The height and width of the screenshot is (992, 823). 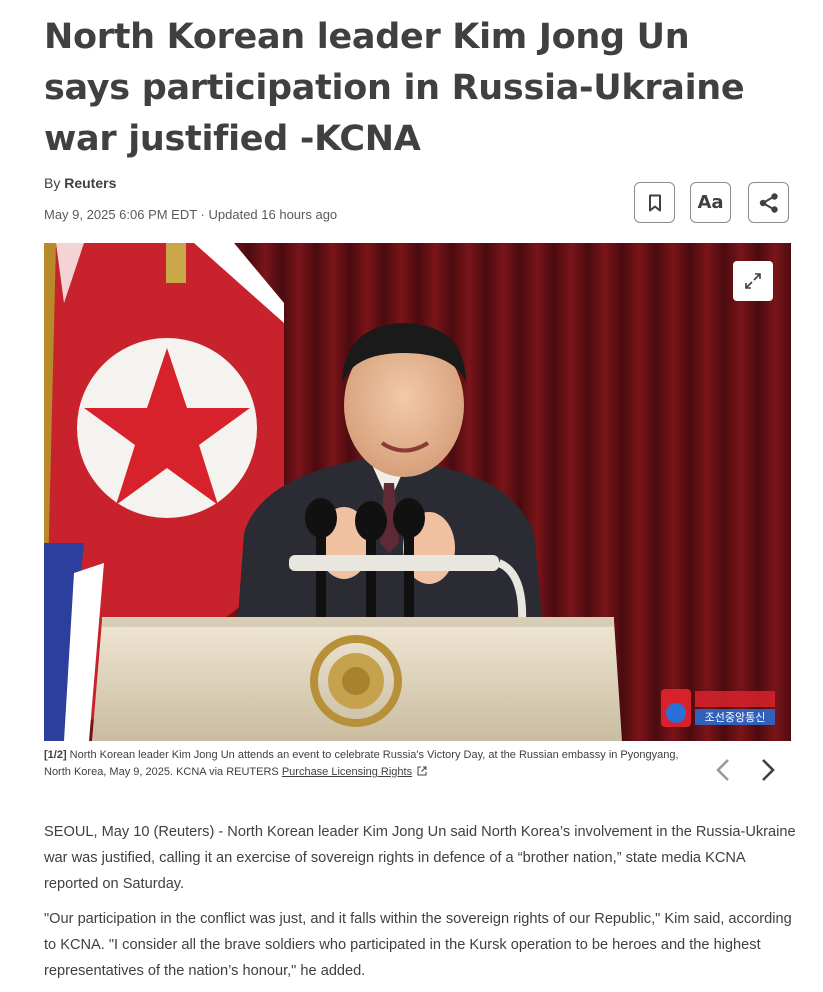 I want to click on byline-prefix: By, so click(x=54, y=183).